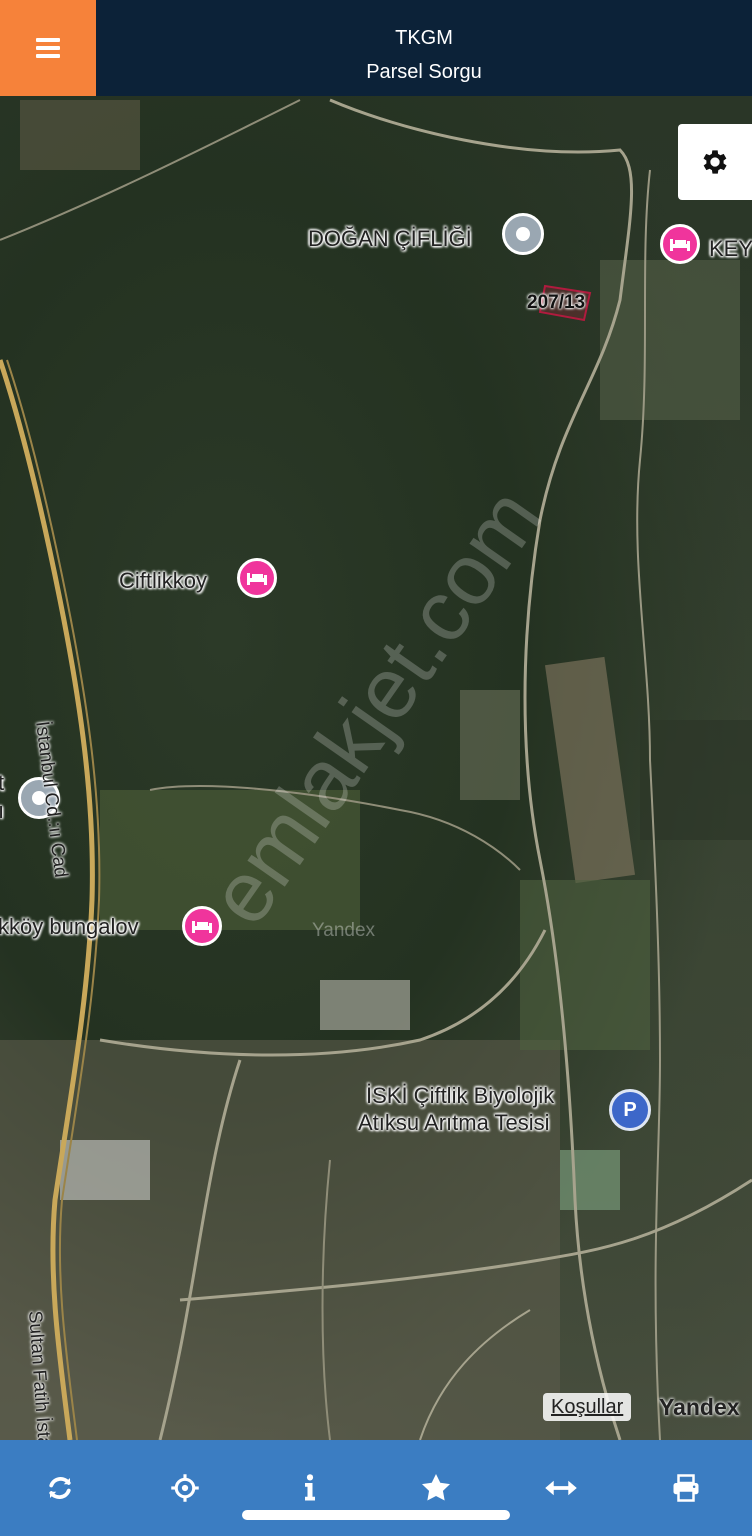 This screenshot has height=1536, width=752. What do you see at coordinates (376, 1515) in the screenshot?
I see `home-indicator` at bounding box center [376, 1515].